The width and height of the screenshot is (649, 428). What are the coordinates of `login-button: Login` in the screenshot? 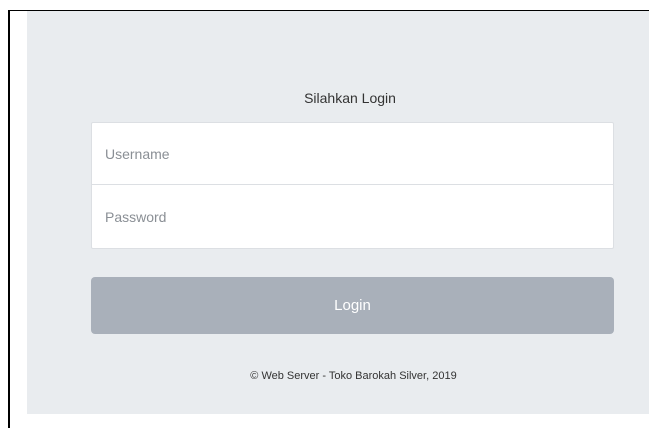 It's located at (352, 305).